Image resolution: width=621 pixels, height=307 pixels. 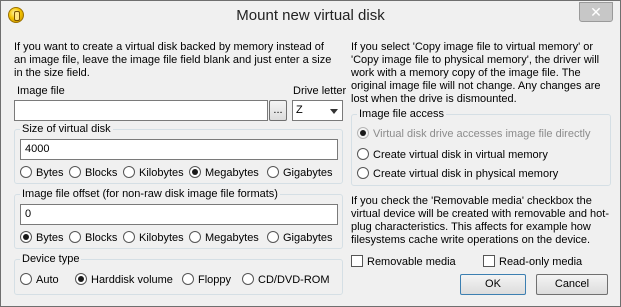 I want to click on access-virtual-memory-radio: Create virtual disk in virtual memory, so click(x=452, y=155).